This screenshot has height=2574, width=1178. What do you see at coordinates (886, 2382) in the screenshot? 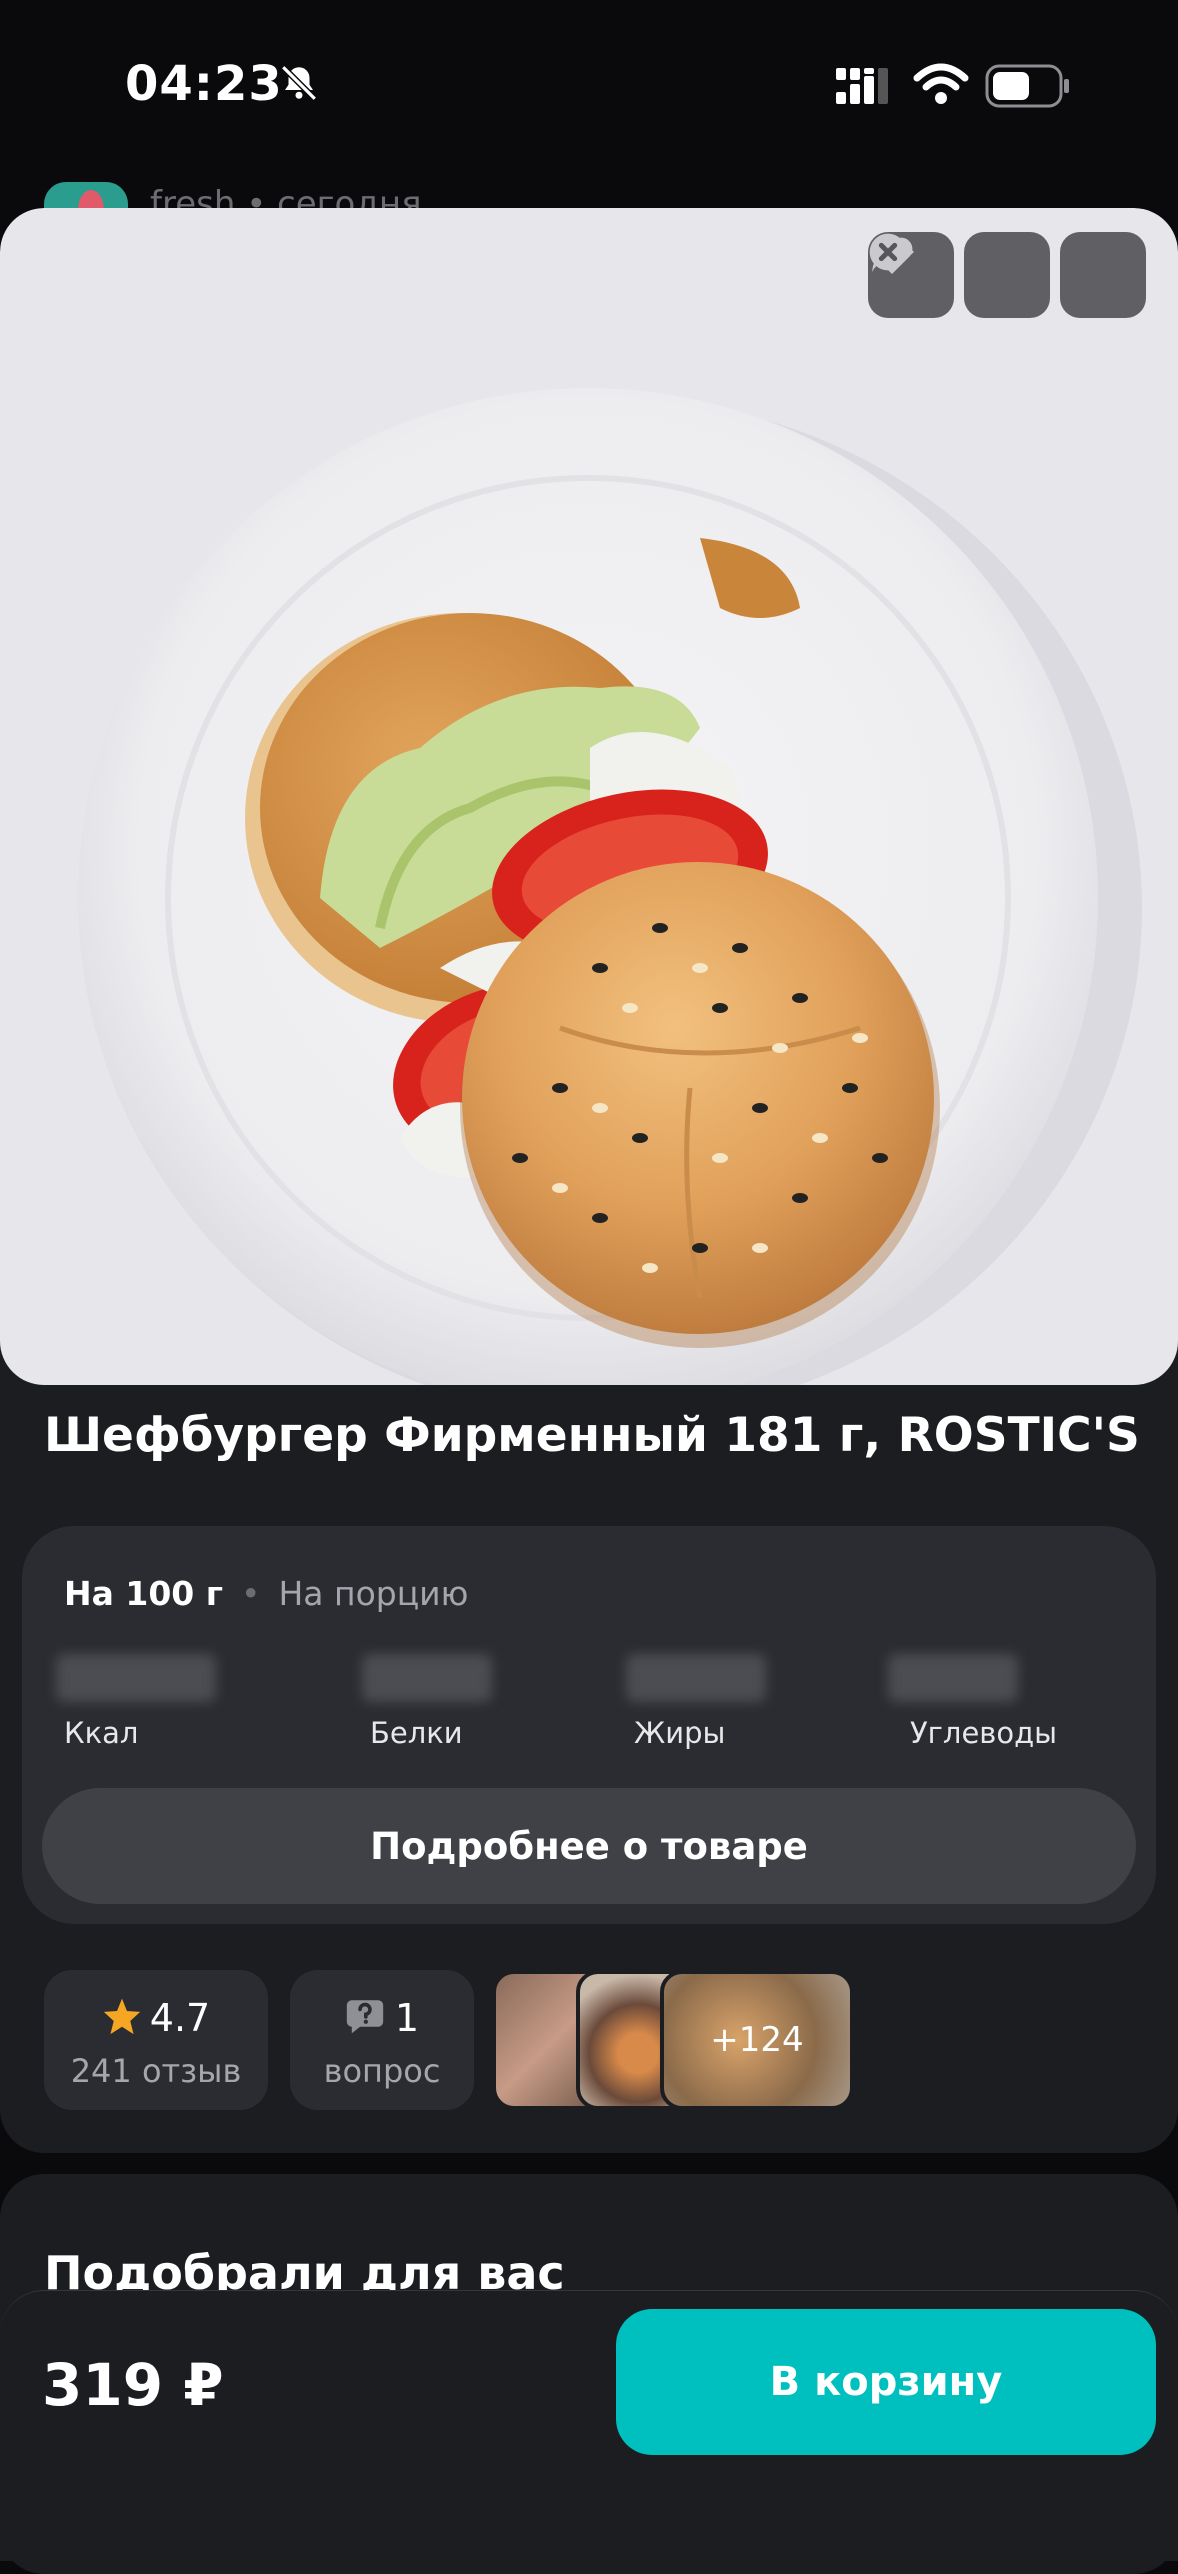
I see `add-to-cart-button: В корзину` at bounding box center [886, 2382].